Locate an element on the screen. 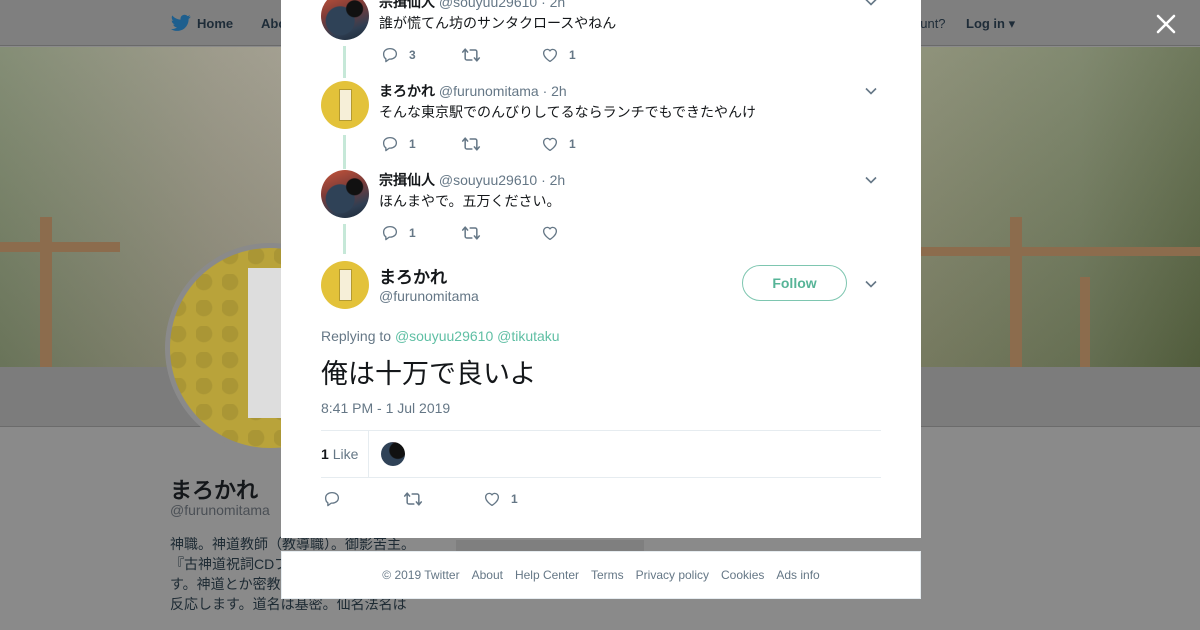  reply-author-name: まろかれ is located at coordinates (407, 91).